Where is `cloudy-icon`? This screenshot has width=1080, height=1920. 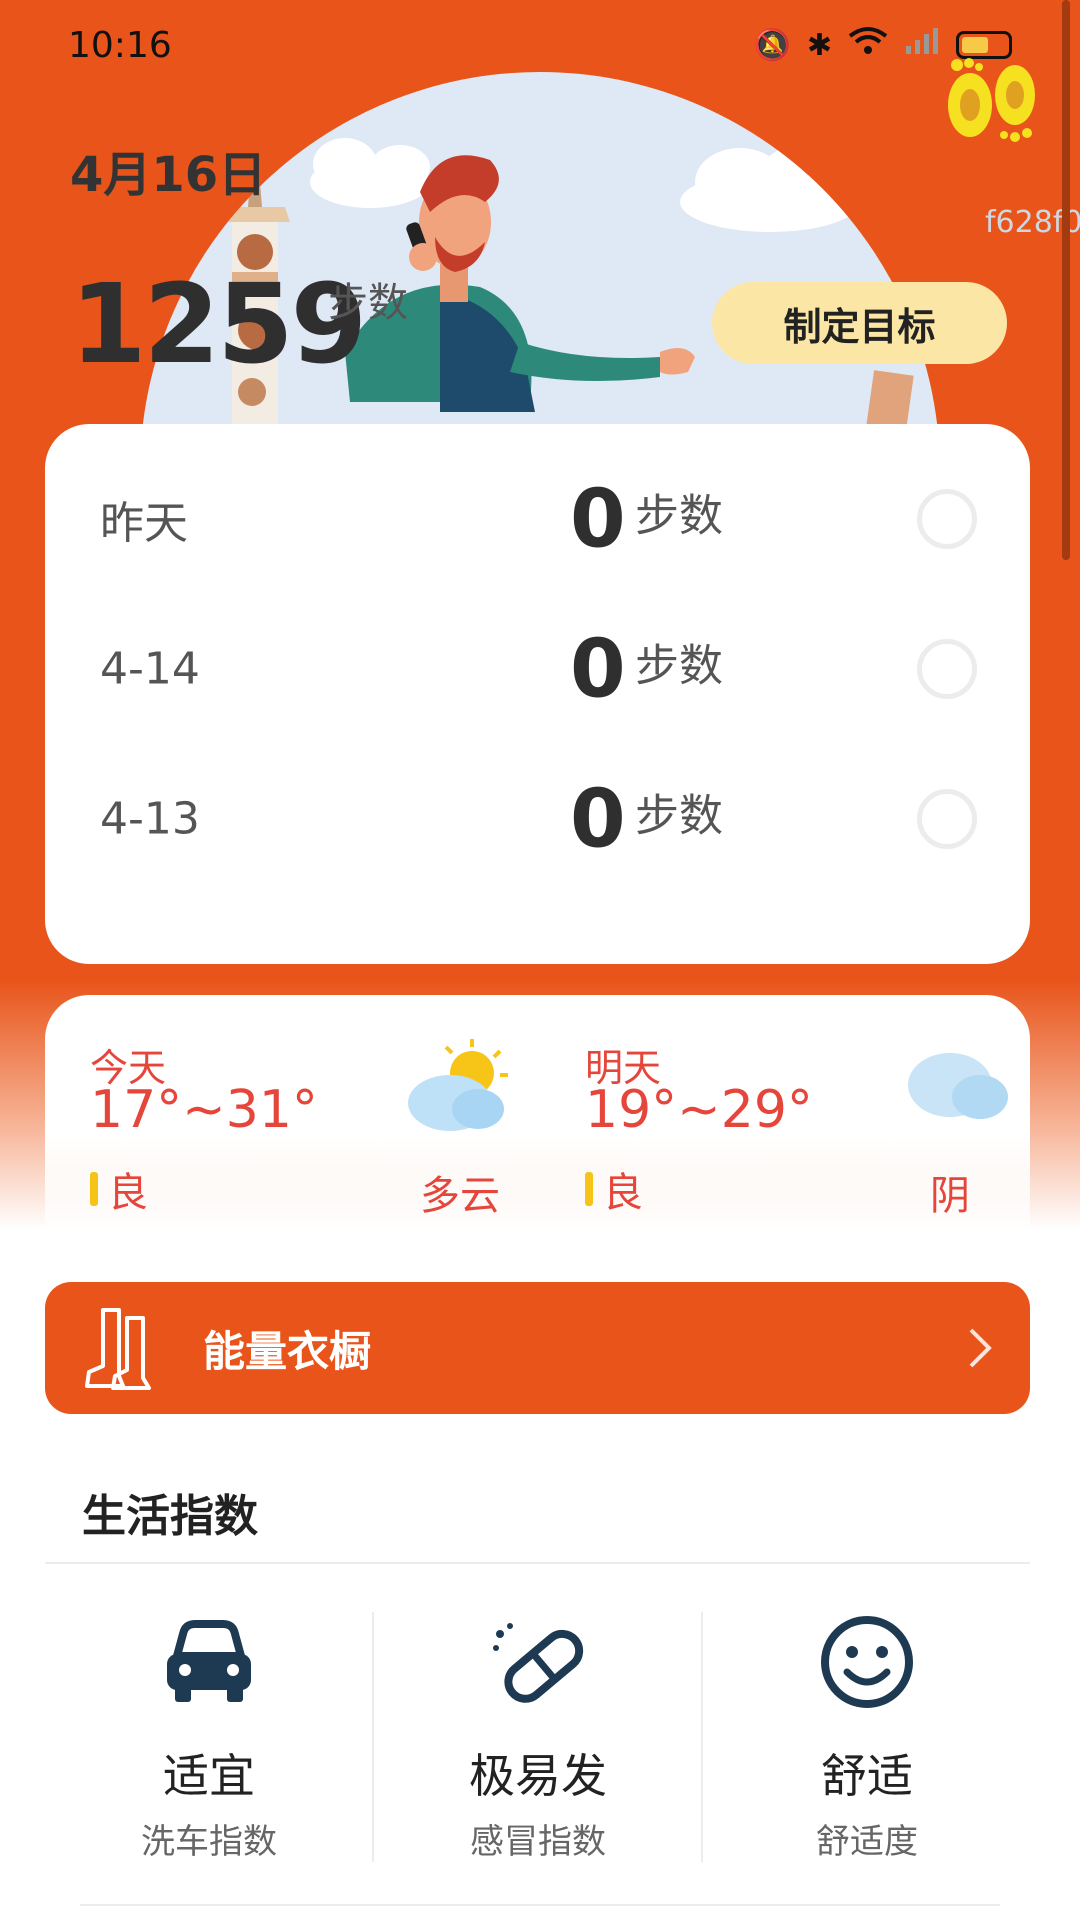
cloudy-icon is located at coordinates (958, 1086).